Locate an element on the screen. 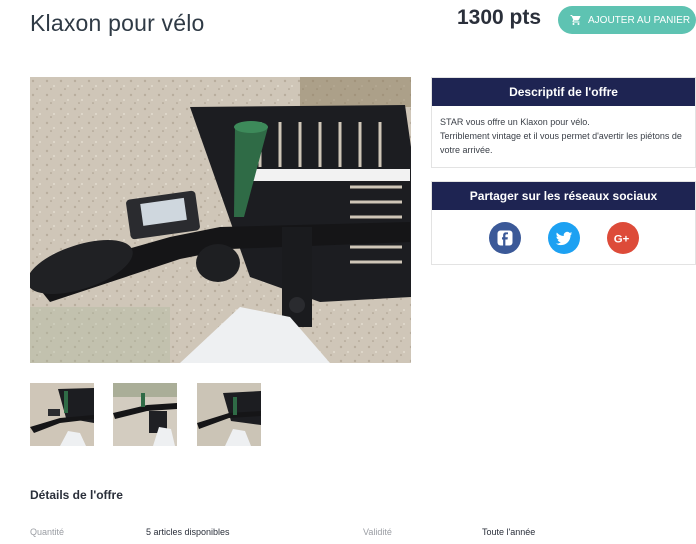  offer-details-heading: Détails de l'offre is located at coordinates (76, 495).